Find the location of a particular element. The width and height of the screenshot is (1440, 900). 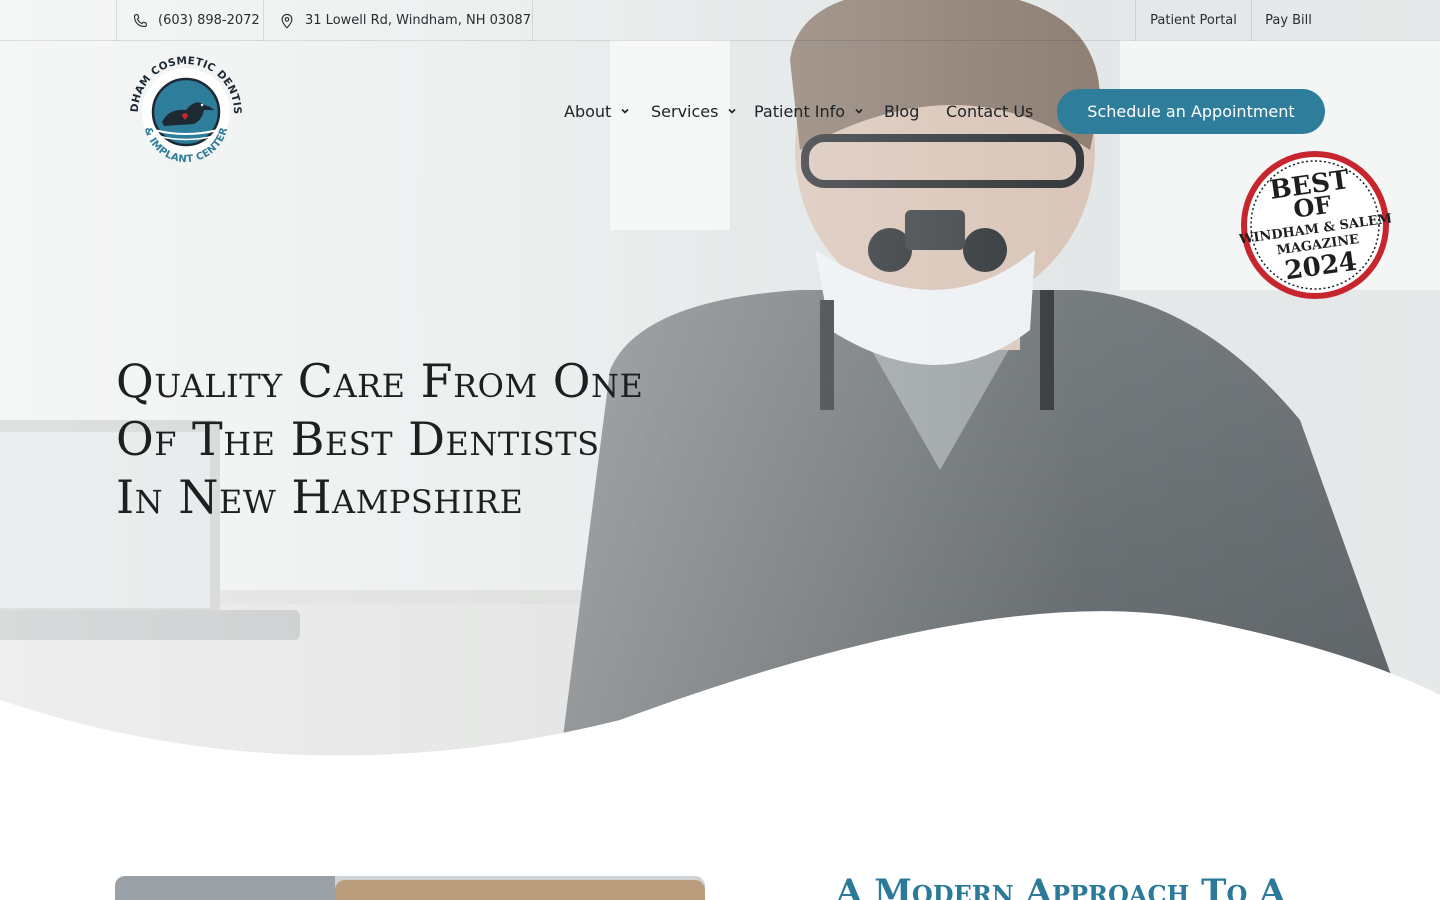

phone-icon is located at coordinates (140, 21).